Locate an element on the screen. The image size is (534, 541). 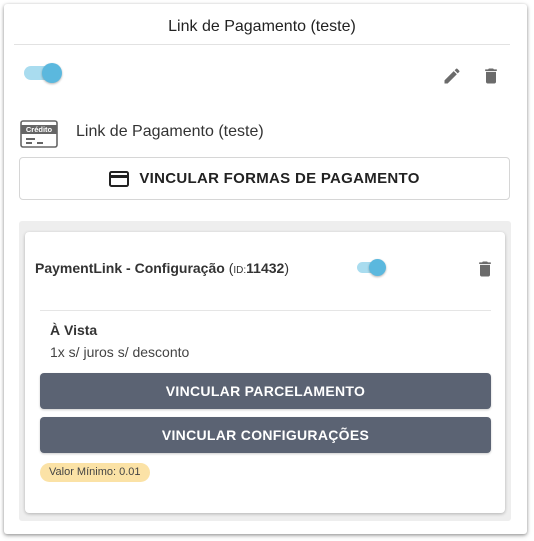
link-configurations-button: VINCULAR CONFIGURAÇÕES is located at coordinates (265, 435).